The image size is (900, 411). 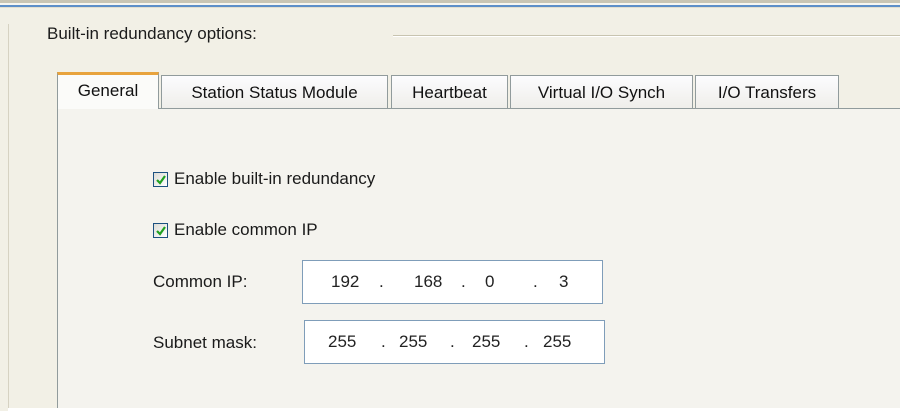 I want to click on common-ip-octet-4: 3, so click(x=563, y=282).